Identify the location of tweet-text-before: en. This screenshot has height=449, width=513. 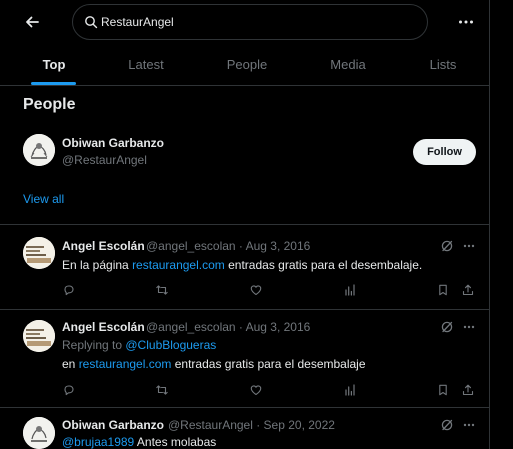
(70, 364).